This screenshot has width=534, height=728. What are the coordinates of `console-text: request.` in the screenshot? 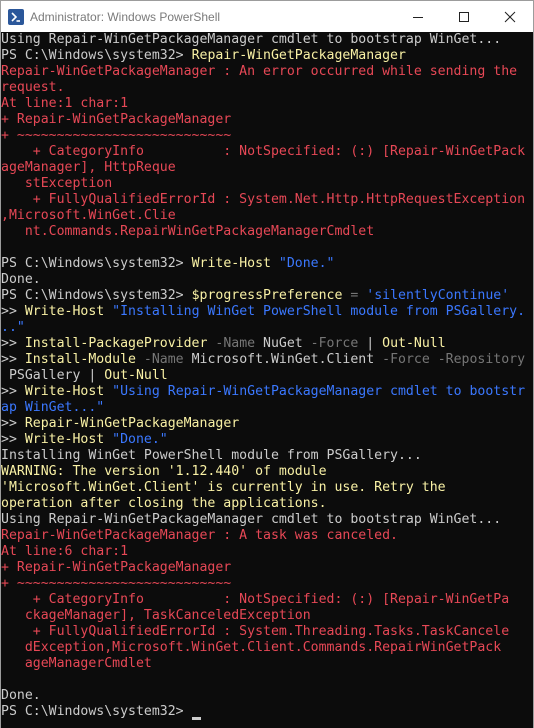 It's located at (33, 87).